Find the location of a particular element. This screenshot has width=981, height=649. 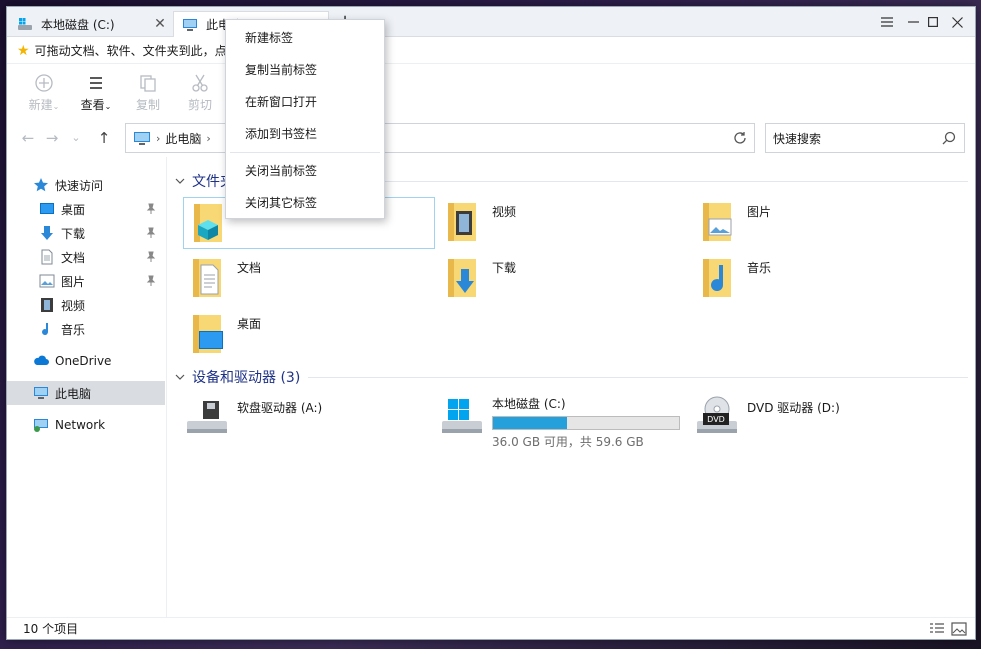

nav-item-documents: 文档 is located at coordinates (86, 257).